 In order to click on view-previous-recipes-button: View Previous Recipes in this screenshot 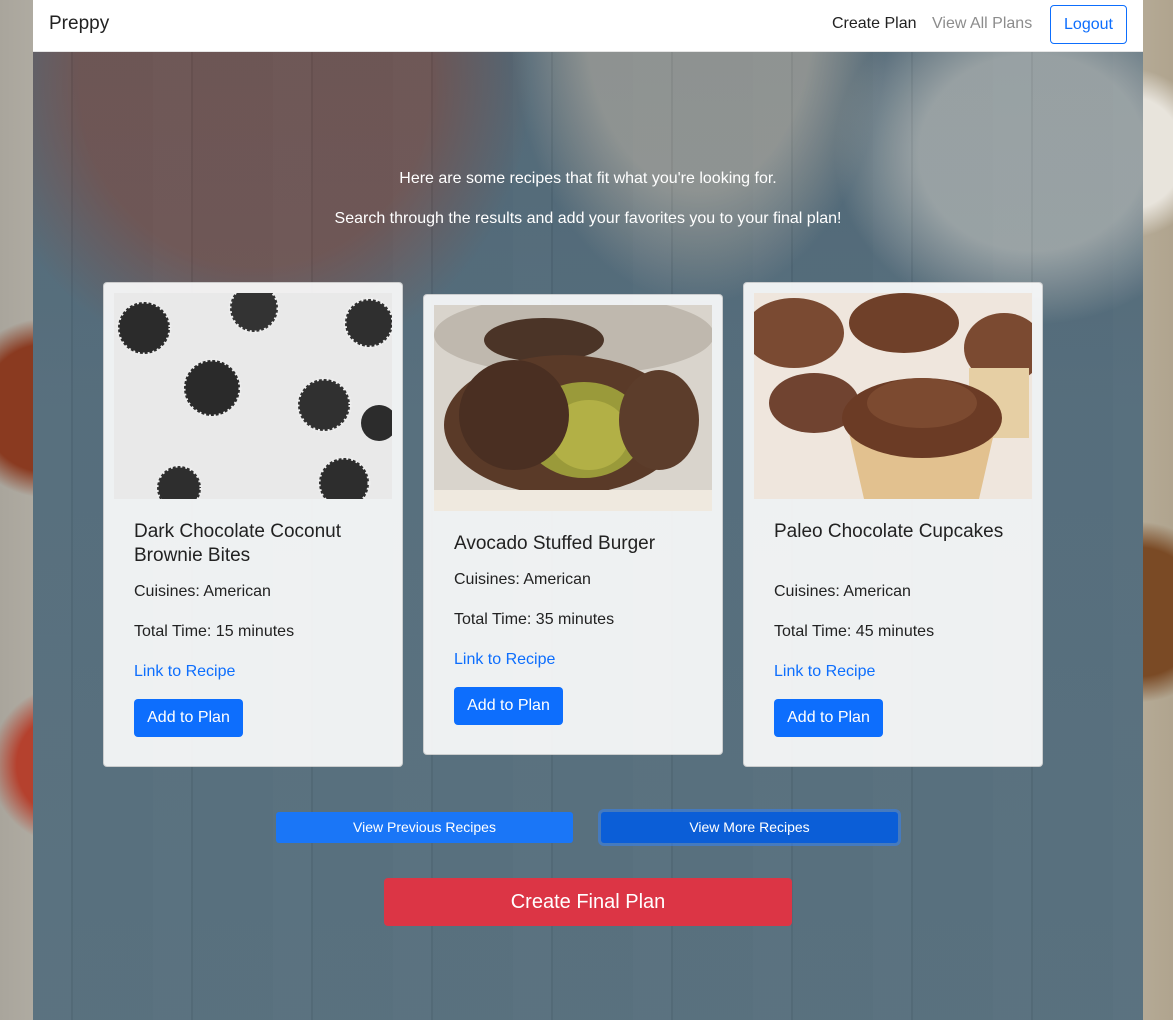, I will do `click(424, 827)`.